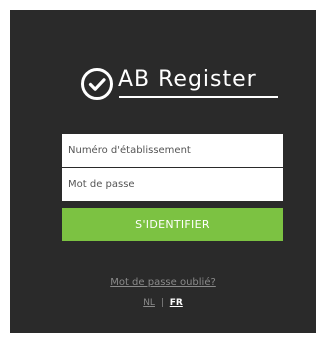 The height and width of the screenshot is (340, 323). I want to click on ab-register-logo: AB Register, so click(180, 84).